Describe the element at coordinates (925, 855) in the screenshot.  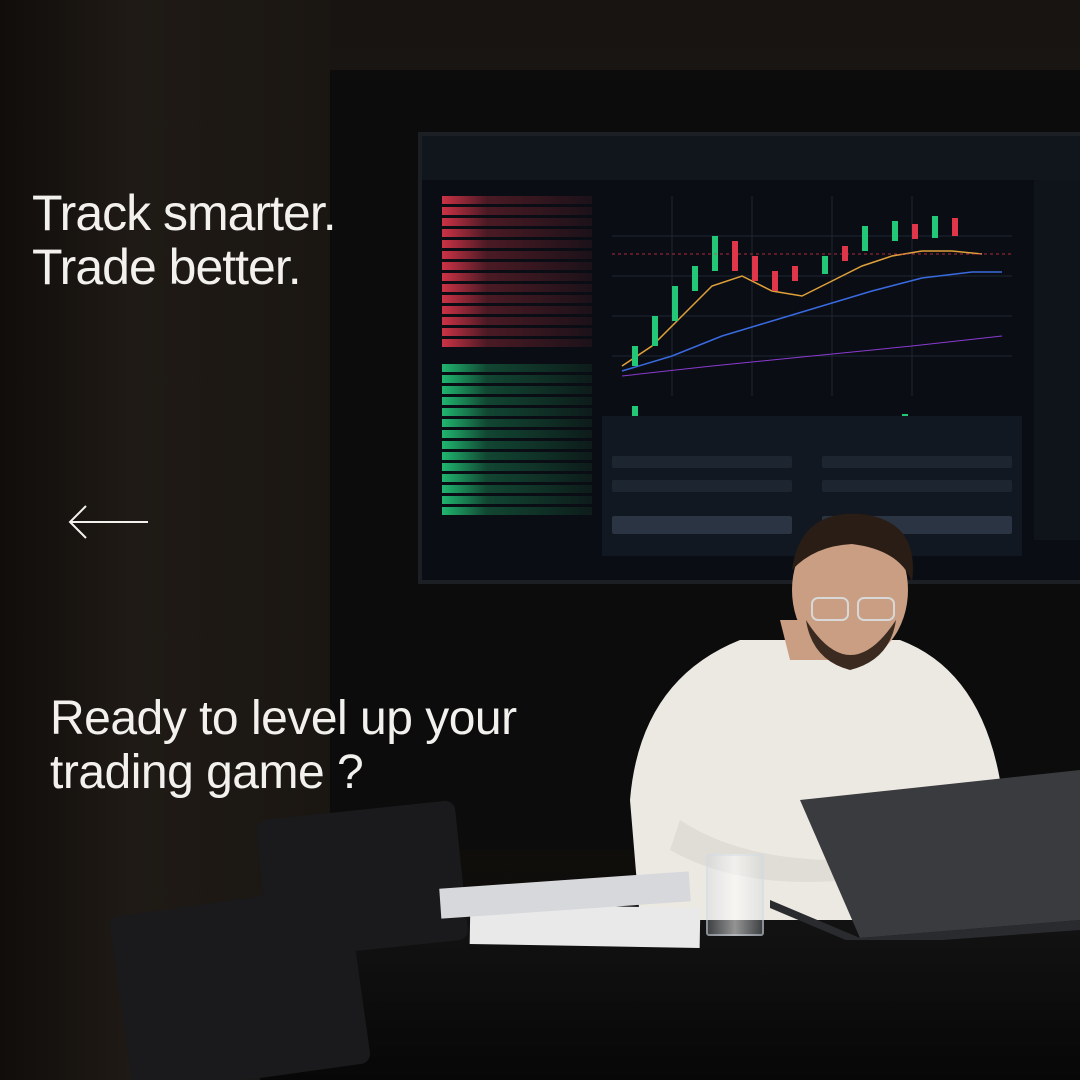
I see `laptop` at that location.